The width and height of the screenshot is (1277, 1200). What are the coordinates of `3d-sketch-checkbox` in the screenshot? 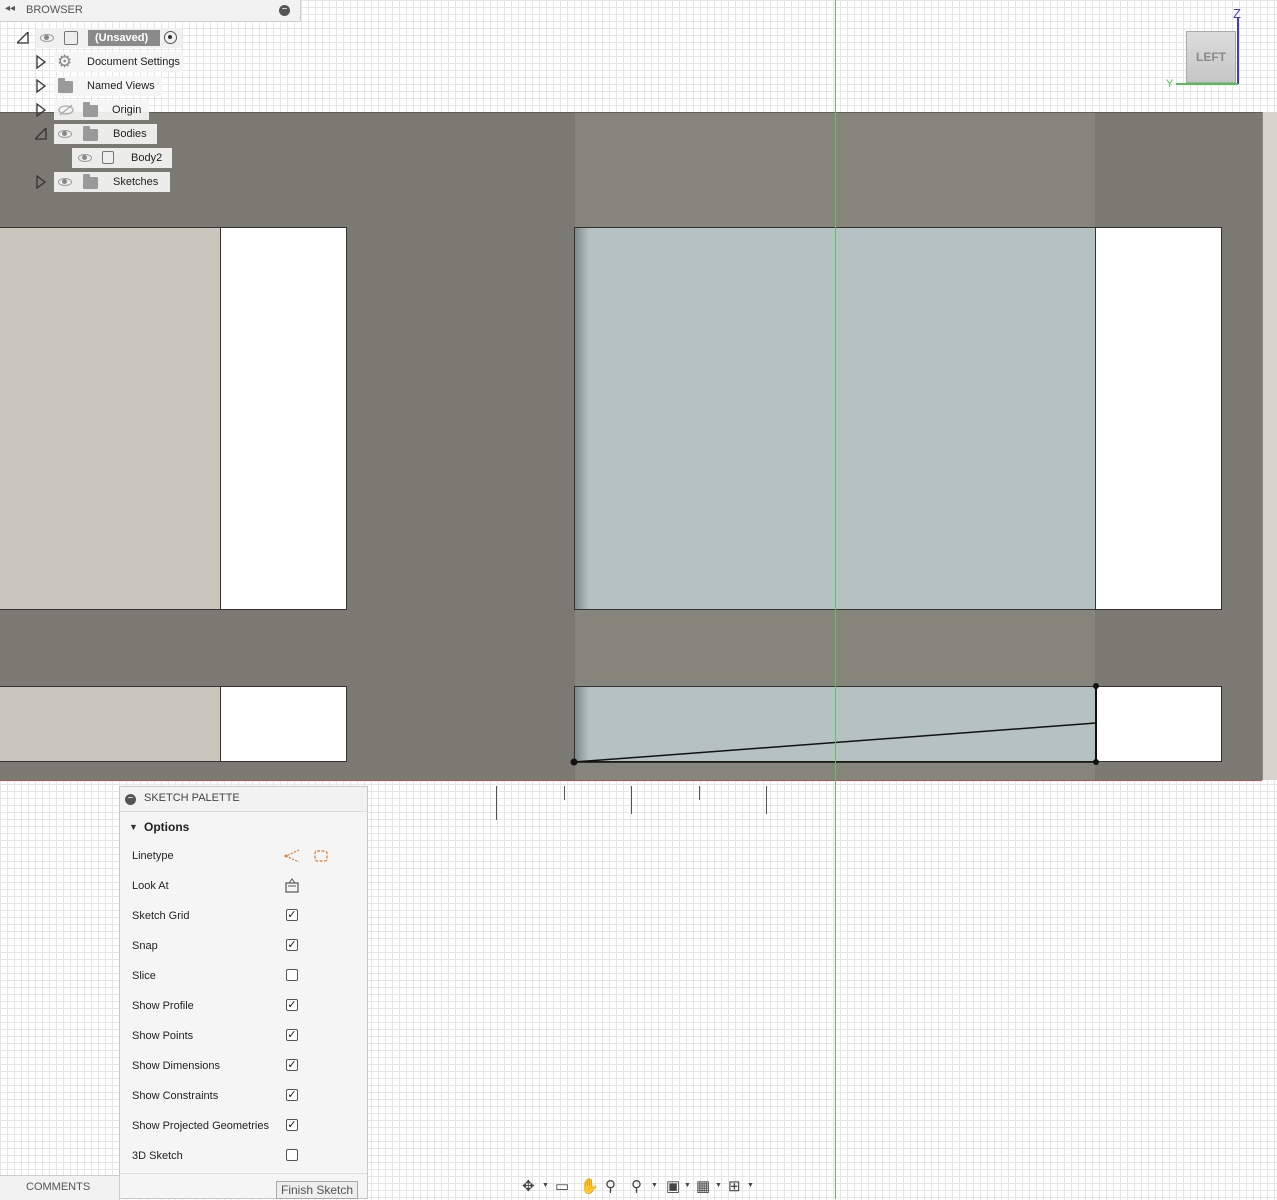 It's located at (292, 1155).